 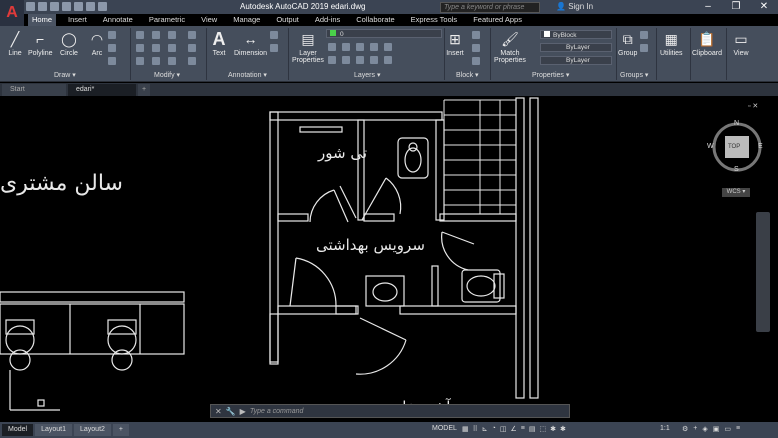 I want to click on copy-icon, so click(x=140, y=48).